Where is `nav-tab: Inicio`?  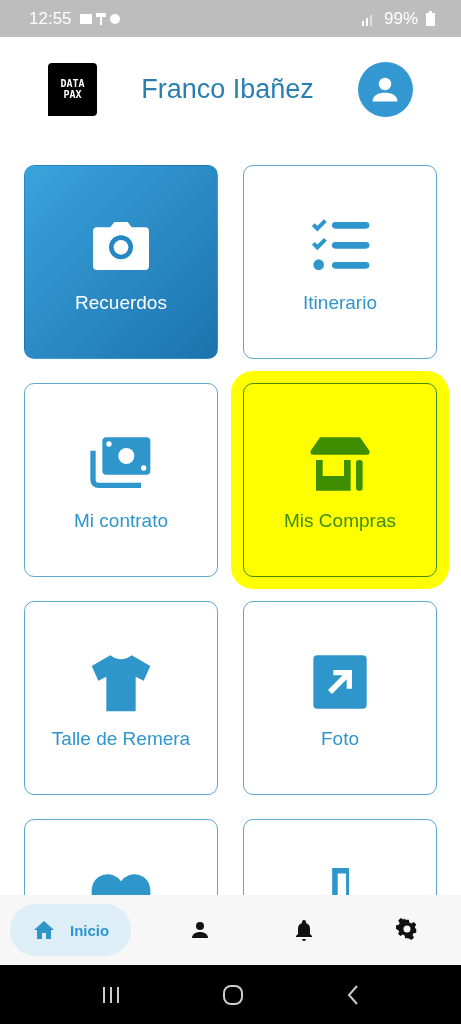
nav-tab: Inicio is located at coordinates (71, 930).